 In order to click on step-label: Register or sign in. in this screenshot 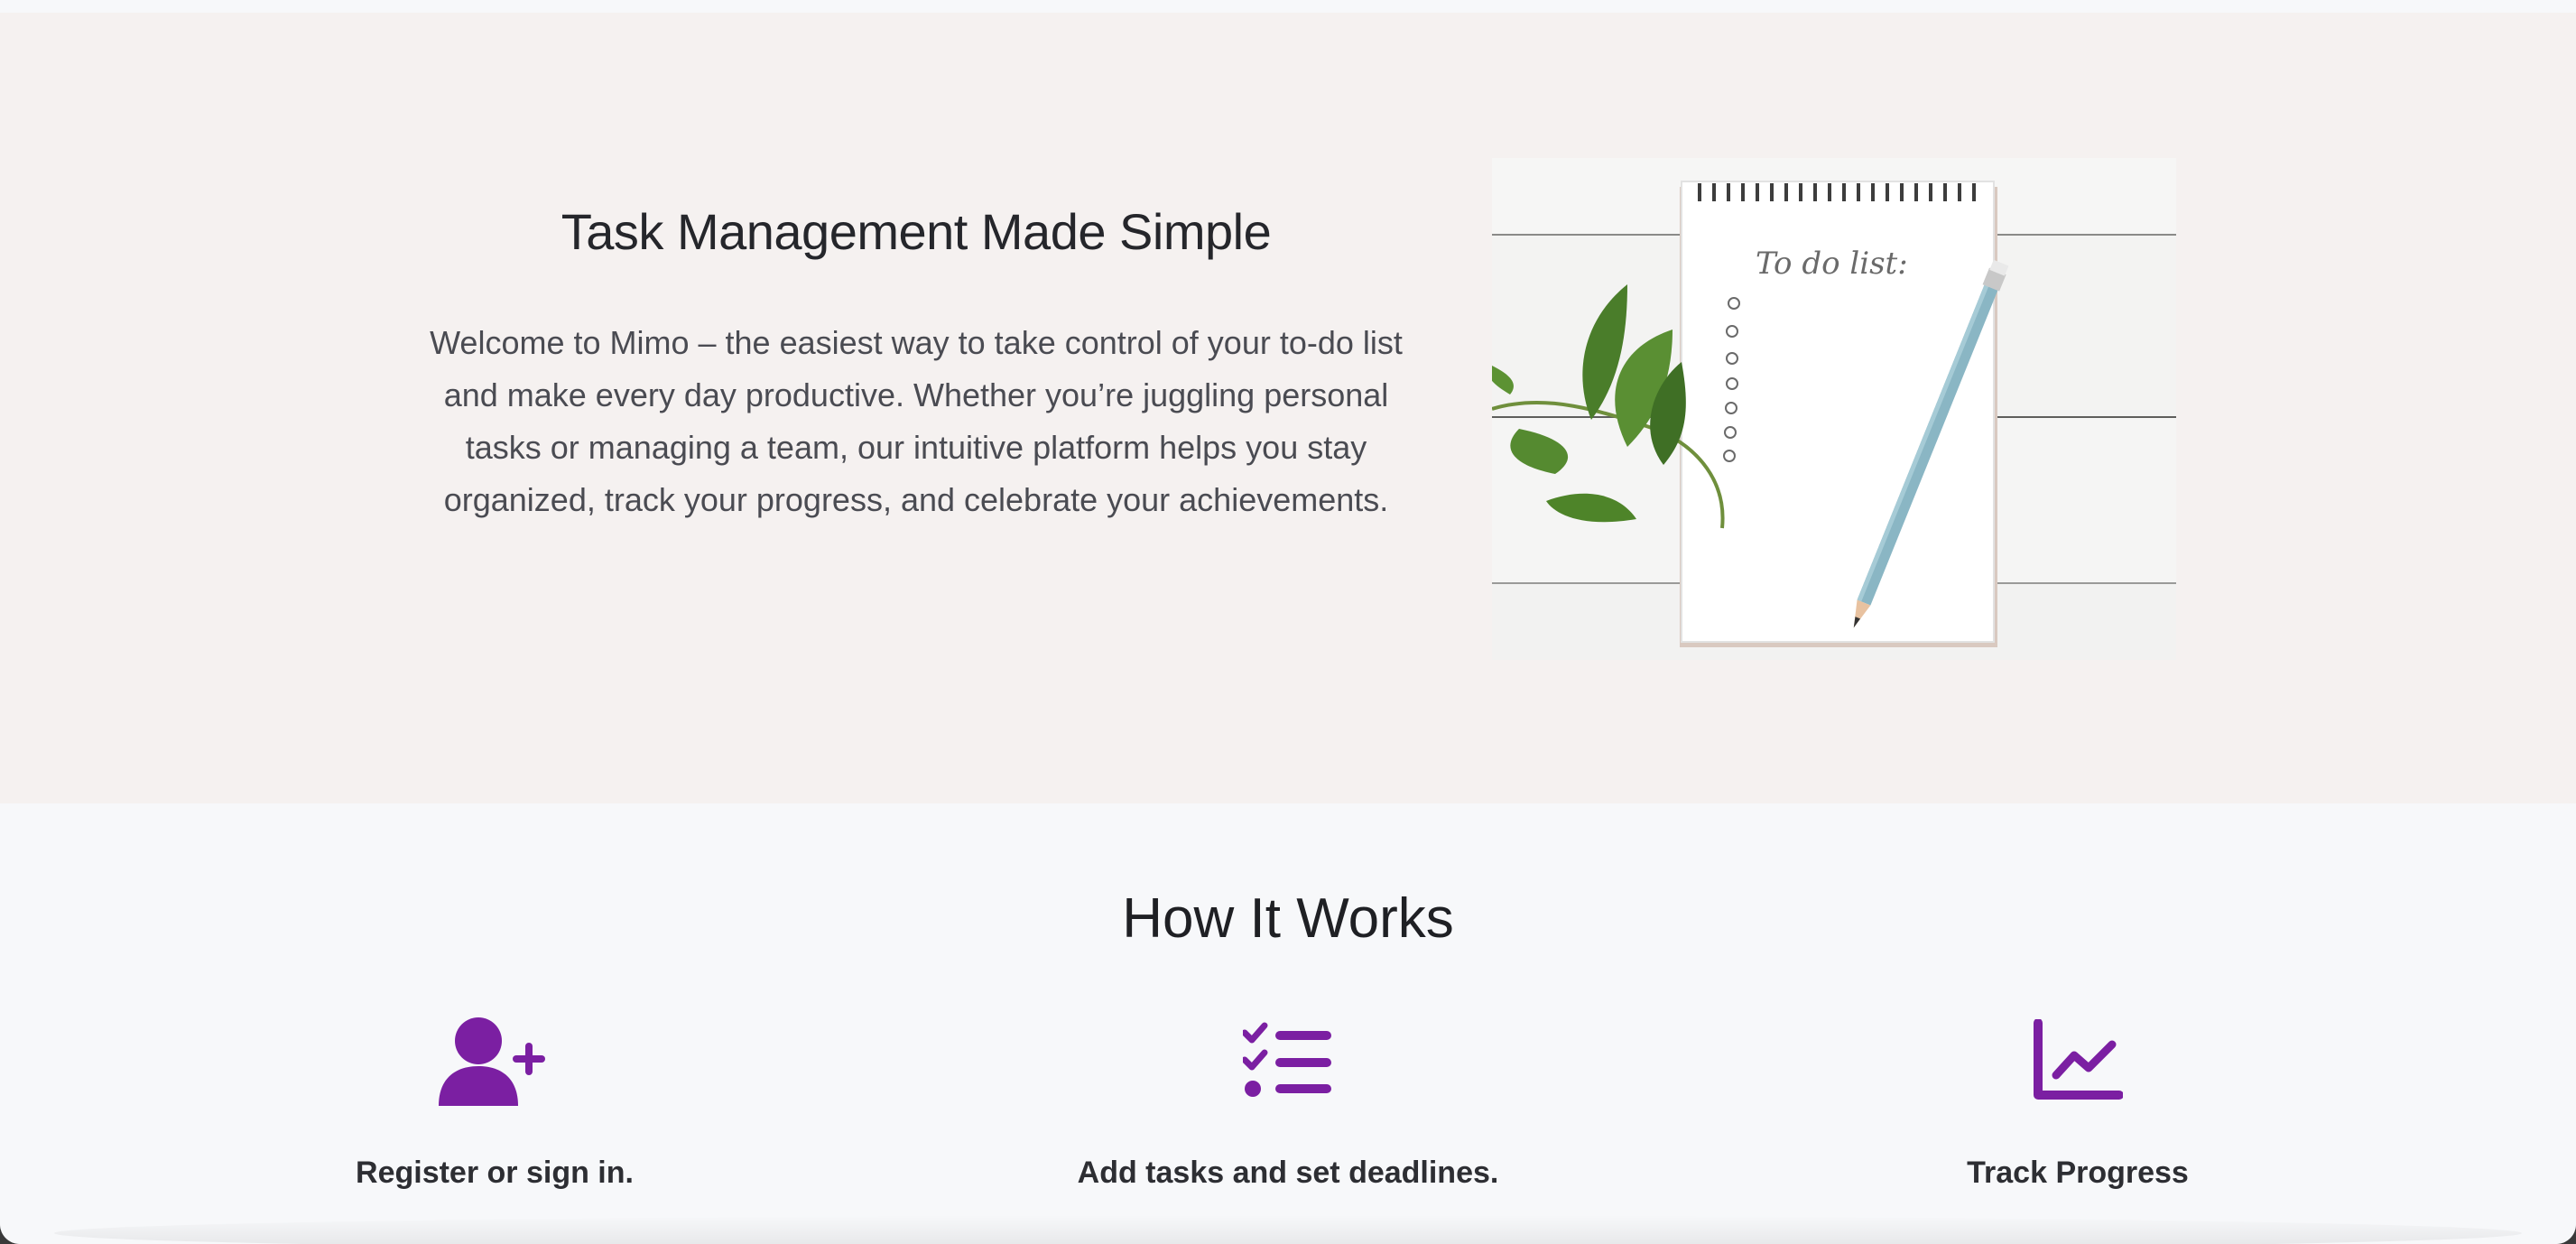, I will do `click(495, 1173)`.